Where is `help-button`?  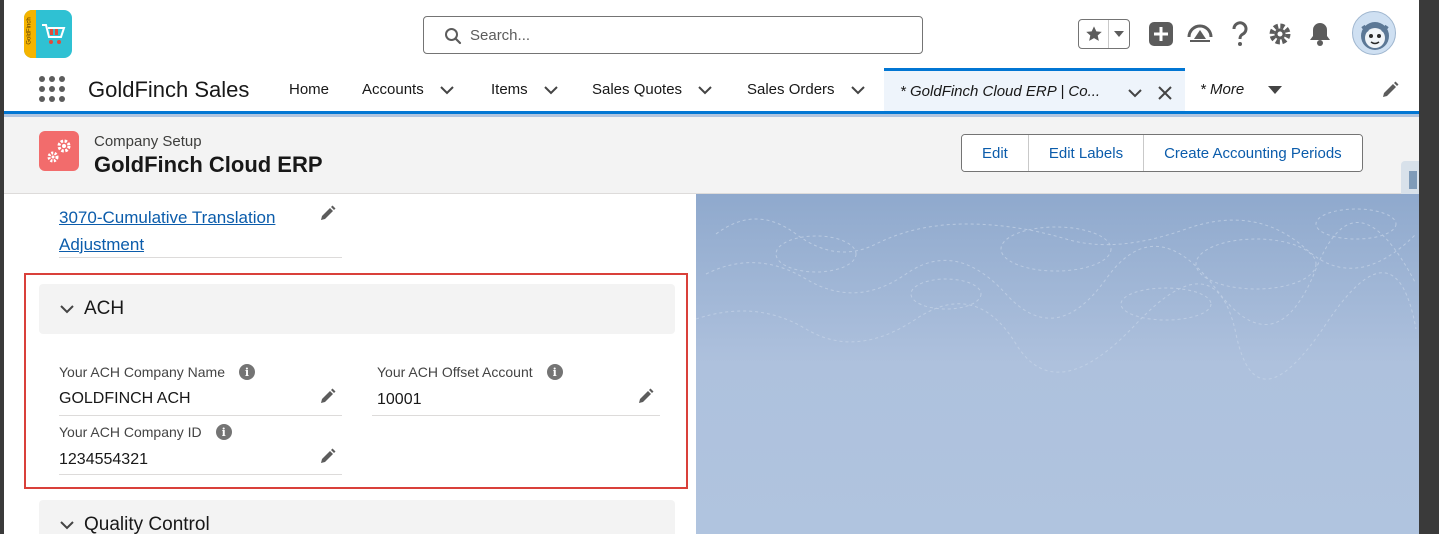
help-button is located at coordinates (1240, 34).